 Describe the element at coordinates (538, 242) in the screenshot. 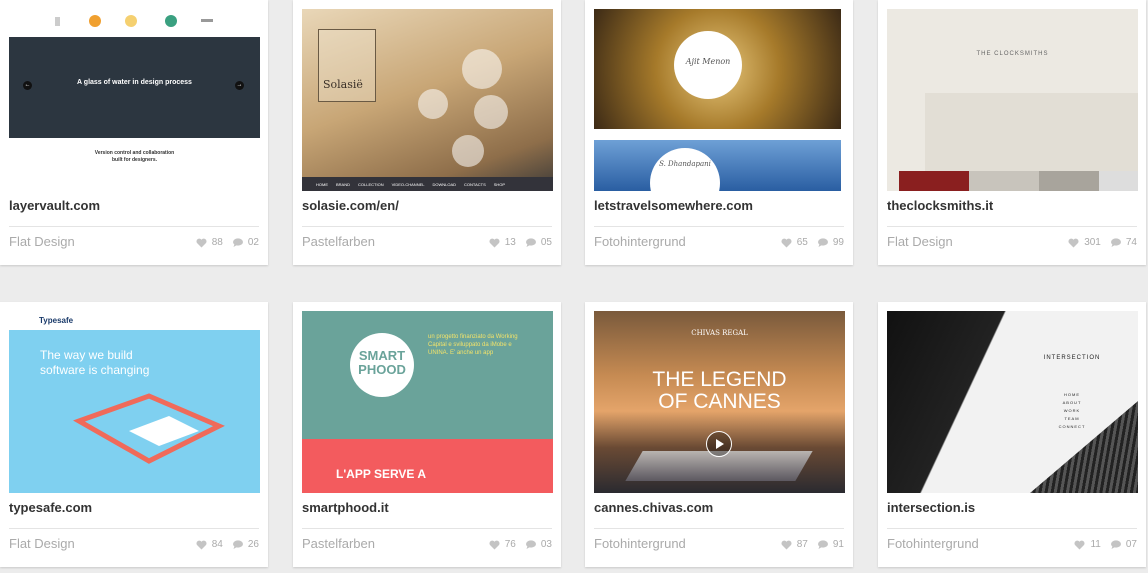

I see `comment-count: 05` at that location.